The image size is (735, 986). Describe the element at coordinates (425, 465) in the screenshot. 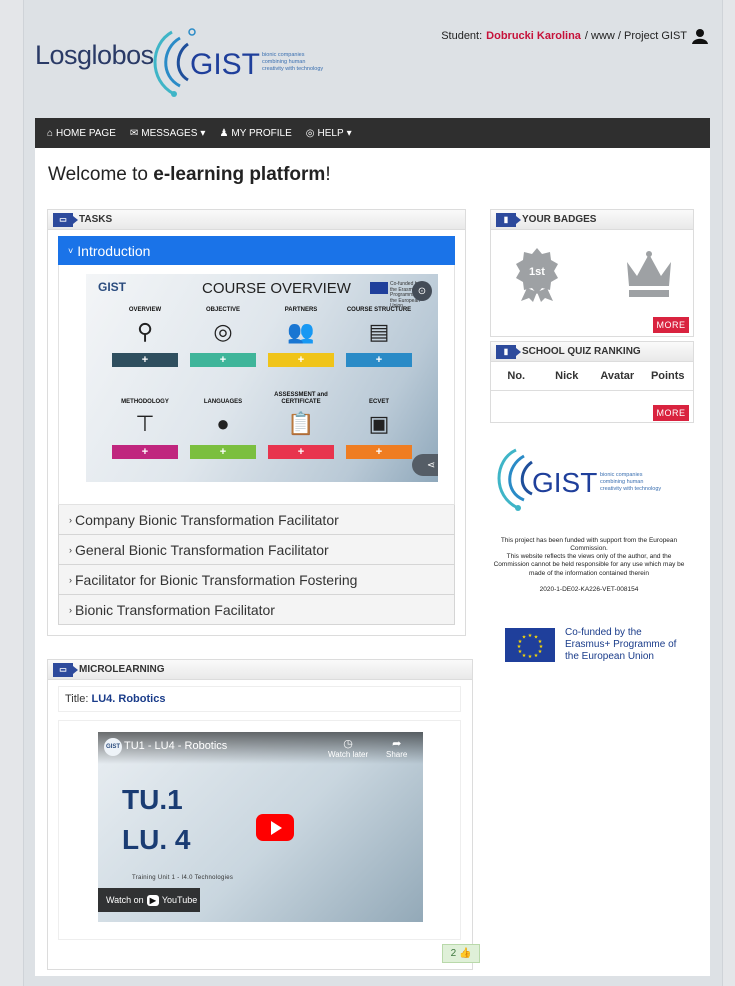

I see `share-control: ⋖ in` at that location.